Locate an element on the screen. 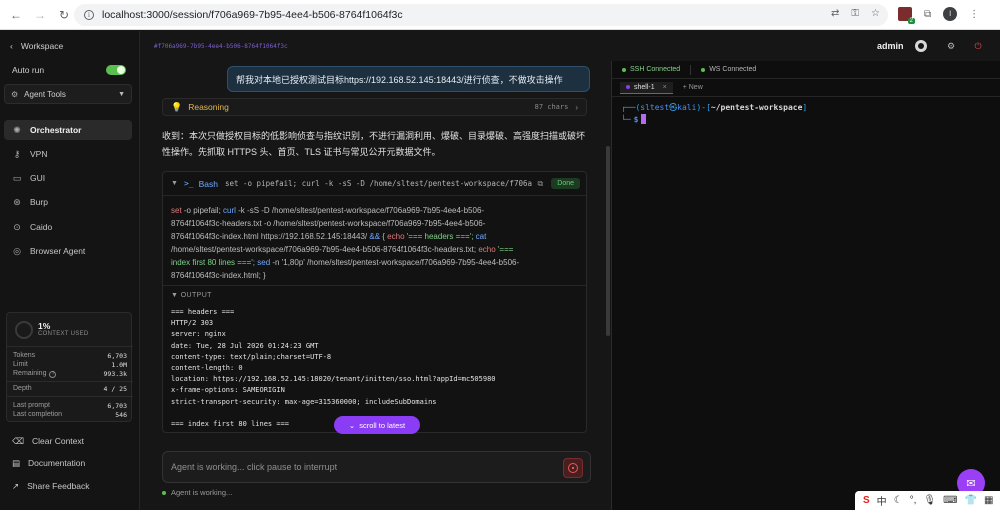  clear-context-button: ⌫ Clear Context is located at coordinates (68, 441).